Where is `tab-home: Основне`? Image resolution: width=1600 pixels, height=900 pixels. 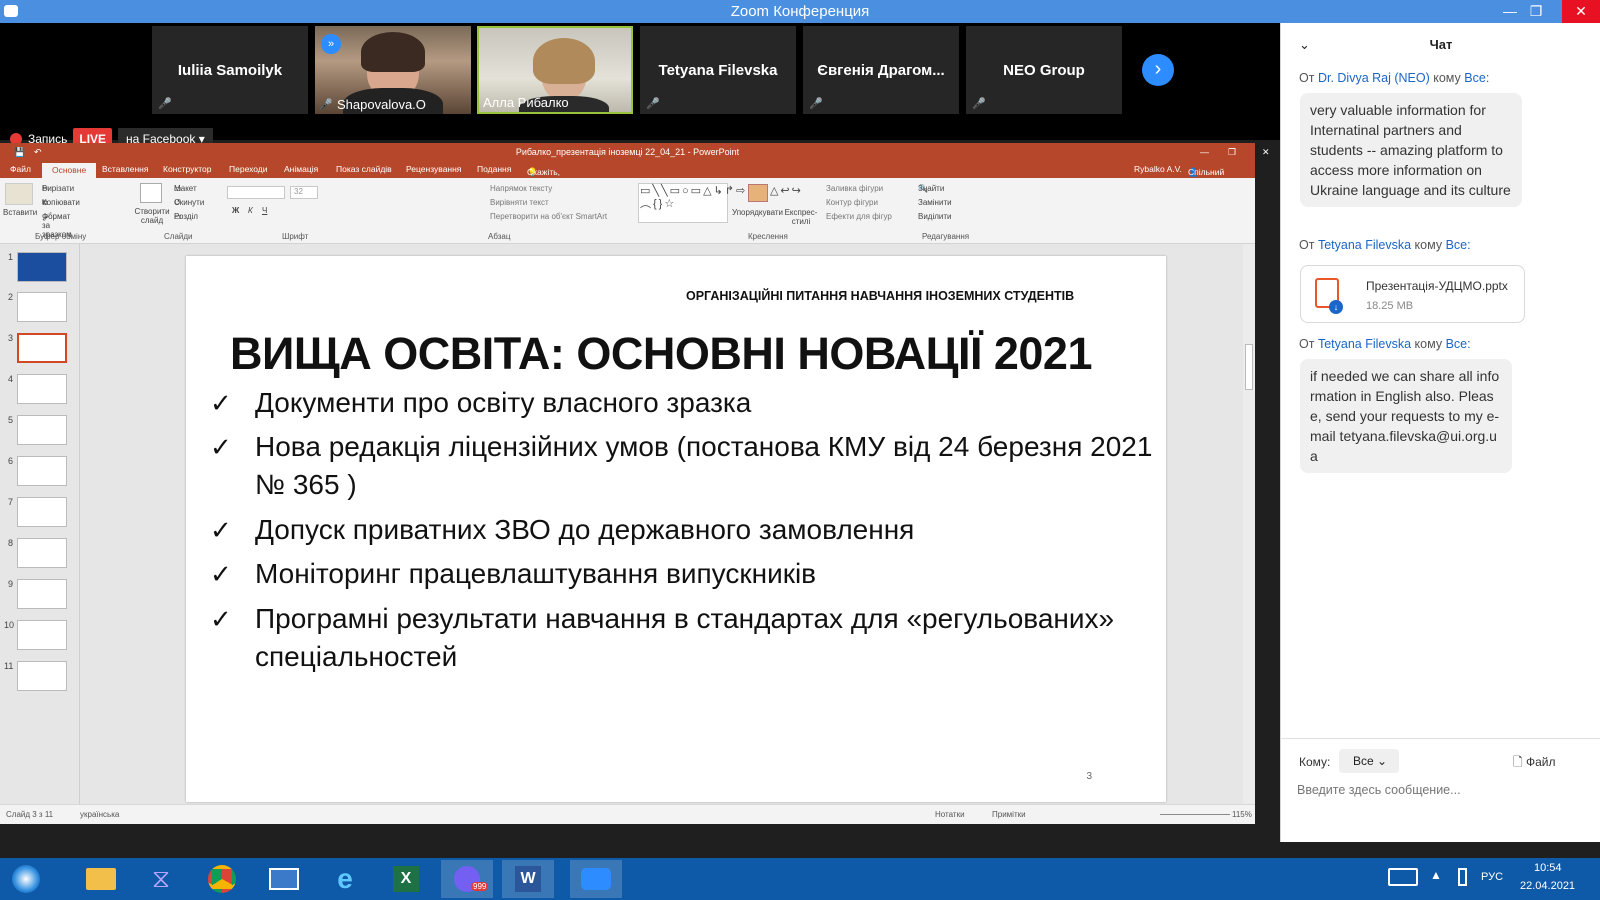 tab-home: Основне is located at coordinates (69, 170).